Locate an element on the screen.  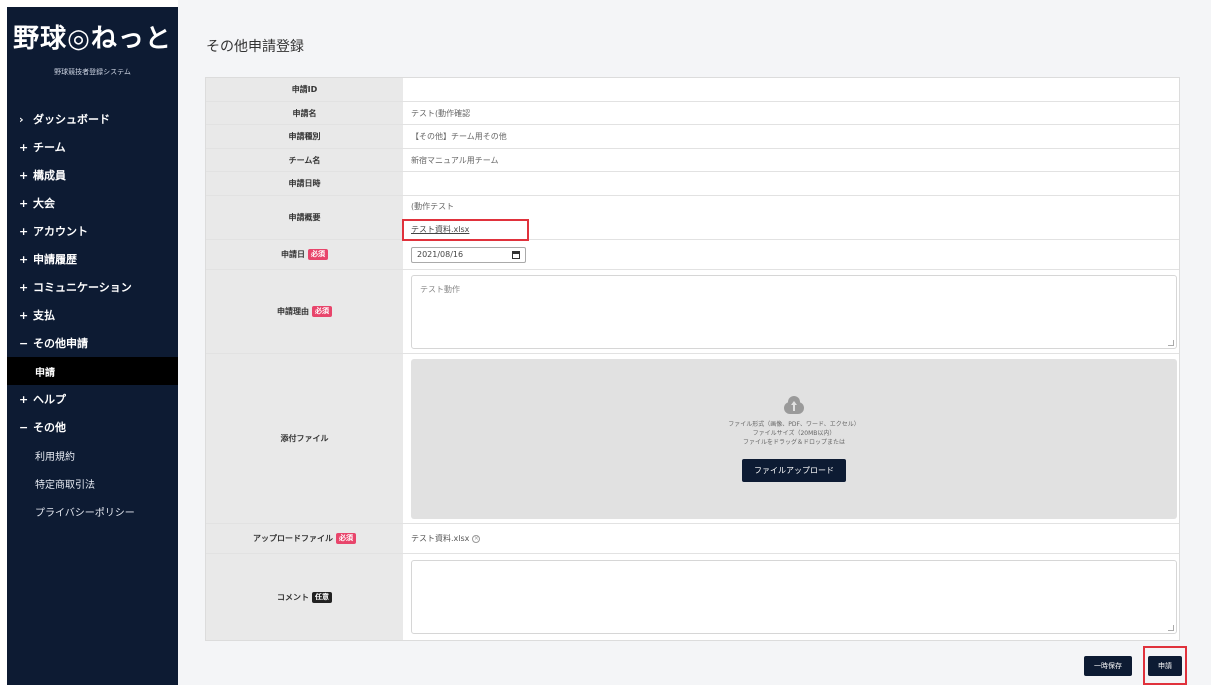
label-application-datetime: 申請日時 is located at coordinates (304, 183).